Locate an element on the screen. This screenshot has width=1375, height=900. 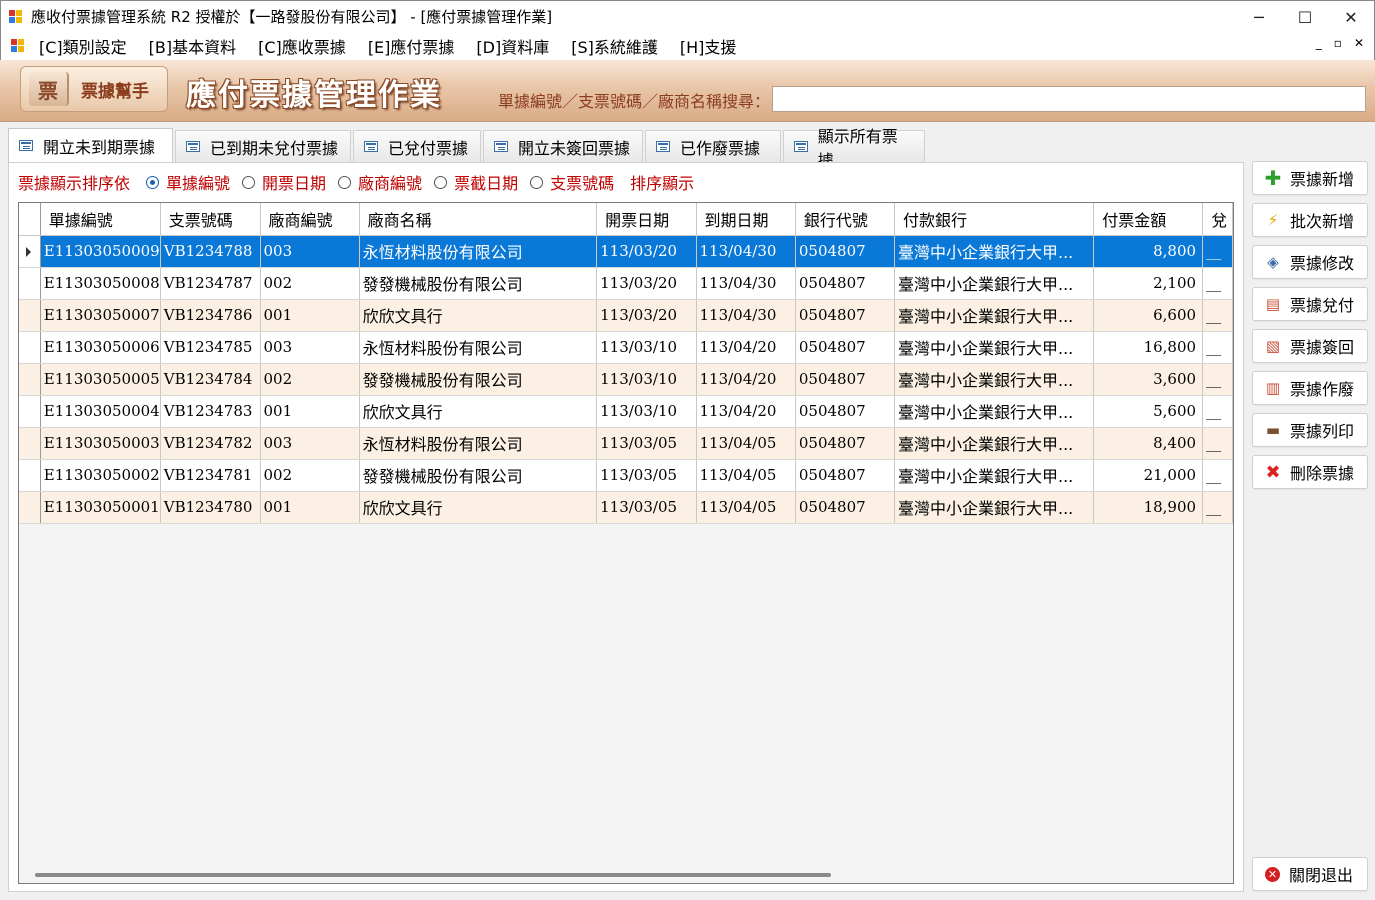
cell-amount: 21,000 is located at coordinates (1148, 475).